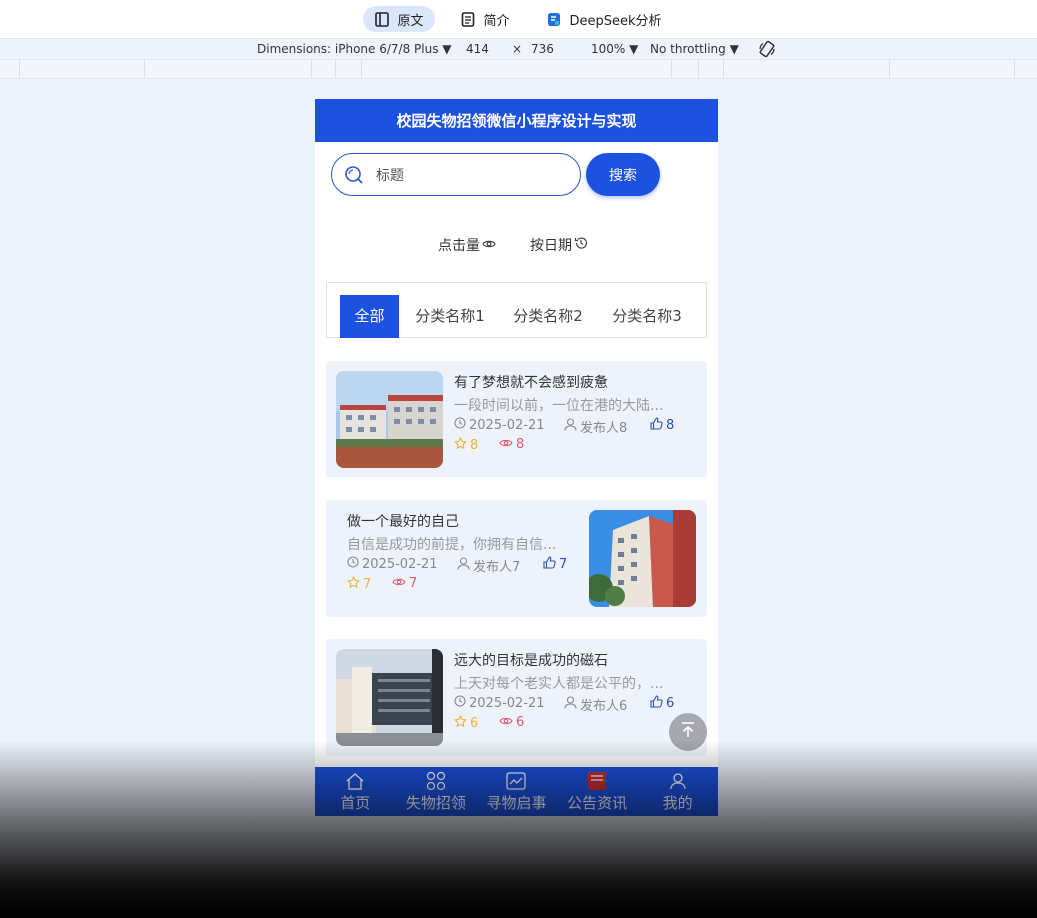 This screenshot has height=918, width=1037. What do you see at coordinates (581, 245) in the screenshot?
I see `history-icon` at bounding box center [581, 245].